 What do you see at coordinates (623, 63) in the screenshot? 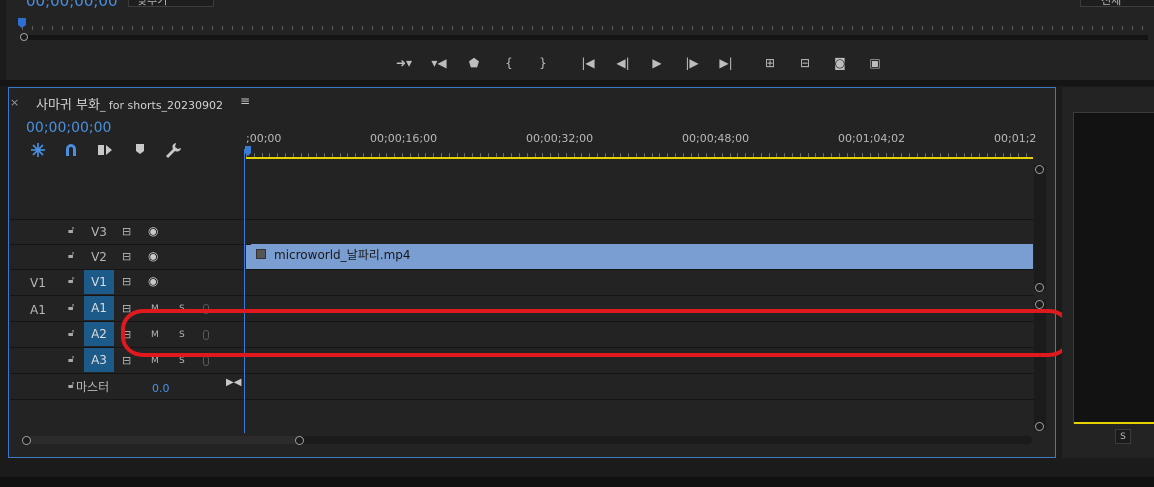
I see `step-back-button: ◀|` at bounding box center [623, 63].